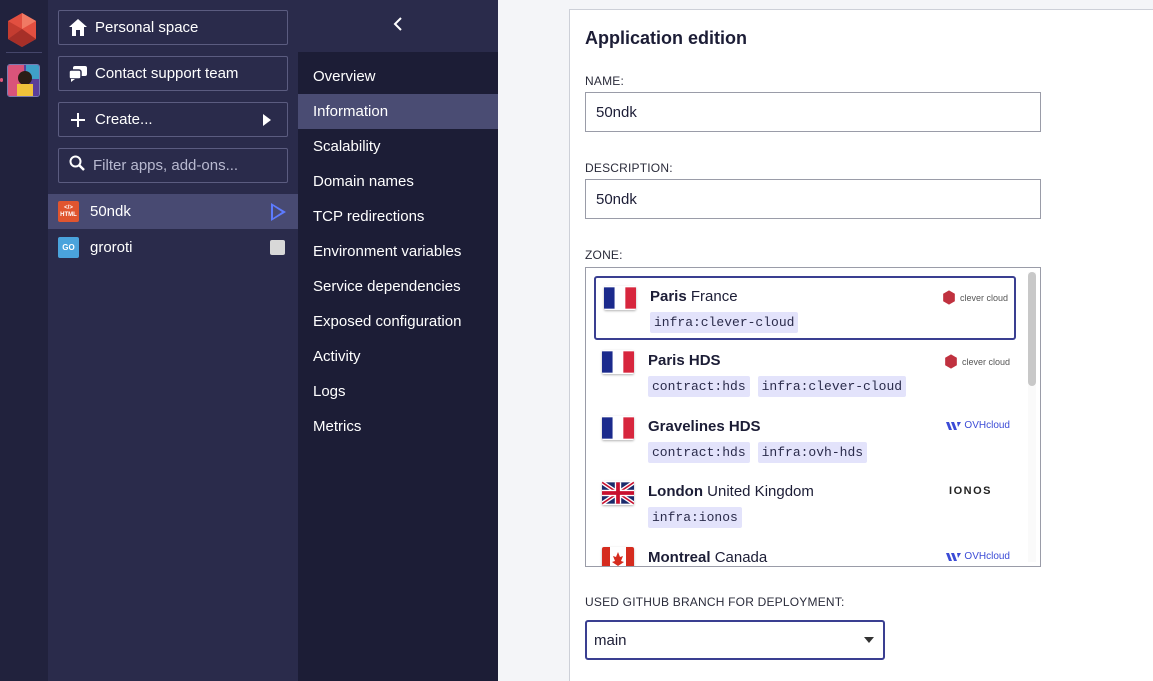 The image size is (1153, 681). What do you see at coordinates (173, 247) in the screenshot?
I see `app-item-groroti: GO groroti` at bounding box center [173, 247].